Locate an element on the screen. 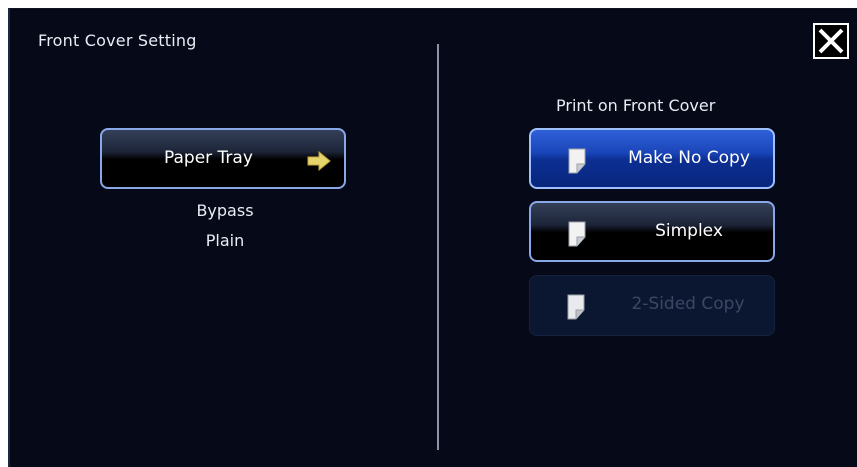 This screenshot has width=857, height=467. close-icon is located at coordinates (831, 41).